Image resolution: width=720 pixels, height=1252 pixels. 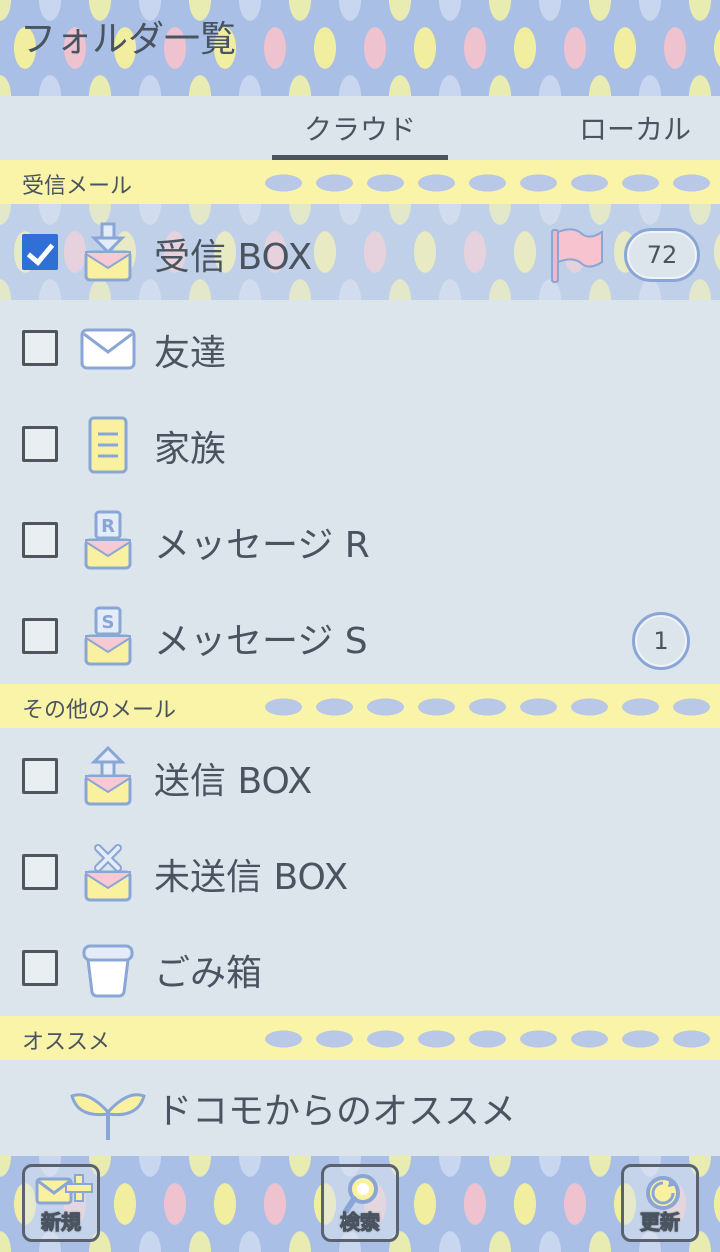 I want to click on document-icon, so click(x=108, y=445).